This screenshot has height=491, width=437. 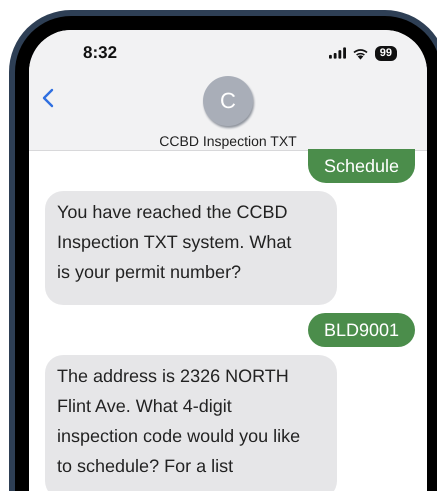 What do you see at coordinates (228, 141) in the screenshot?
I see `contact-name: CCBD Inspection TXT` at bounding box center [228, 141].